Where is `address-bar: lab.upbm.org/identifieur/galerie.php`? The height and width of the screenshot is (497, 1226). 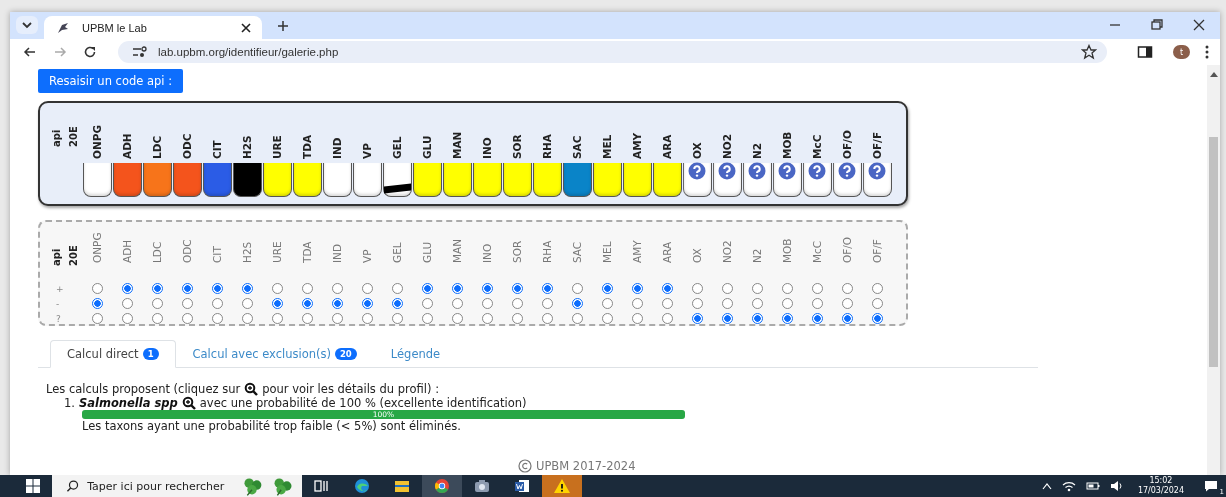 address-bar: lab.upbm.org/identifieur/galerie.php is located at coordinates (612, 52).